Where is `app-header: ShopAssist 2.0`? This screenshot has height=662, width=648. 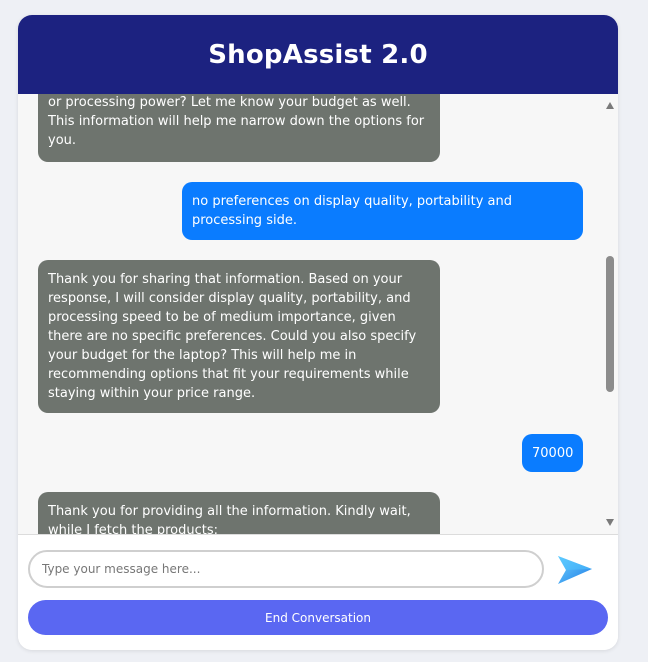 app-header: ShopAssist 2.0 is located at coordinates (318, 54).